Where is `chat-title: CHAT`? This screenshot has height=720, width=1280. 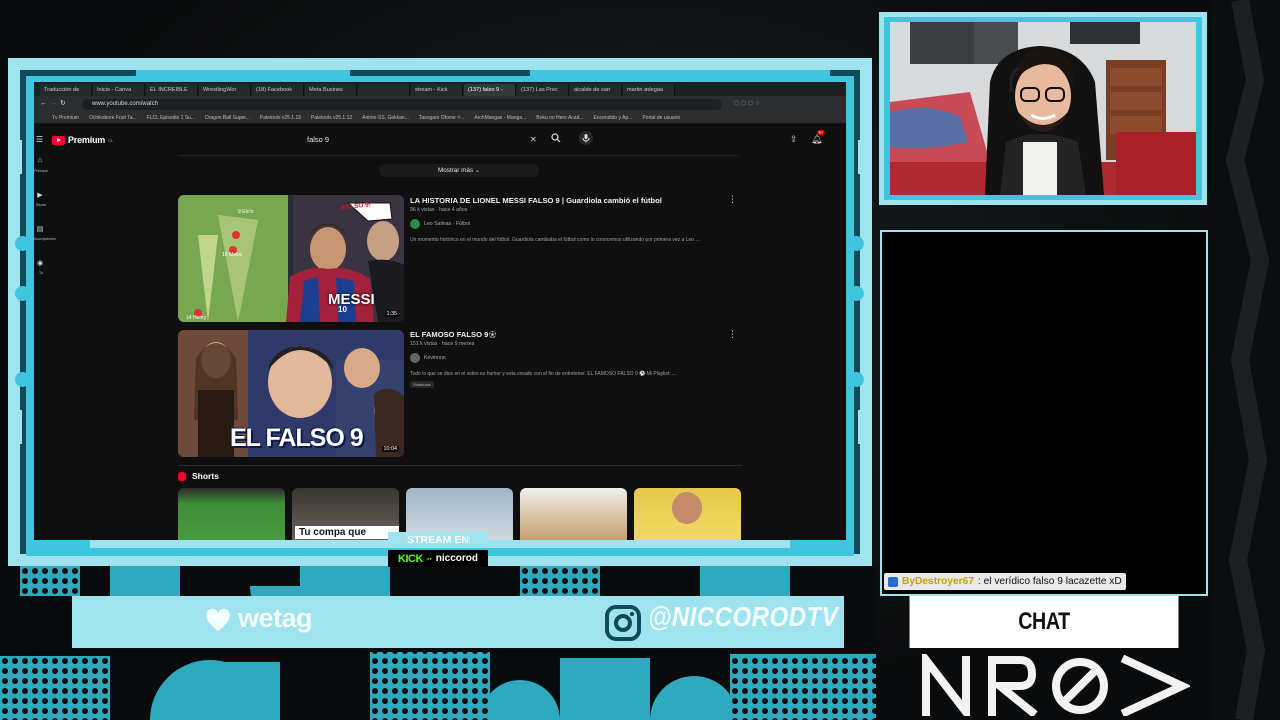
chat-title: CHAT is located at coordinates (1044, 622).